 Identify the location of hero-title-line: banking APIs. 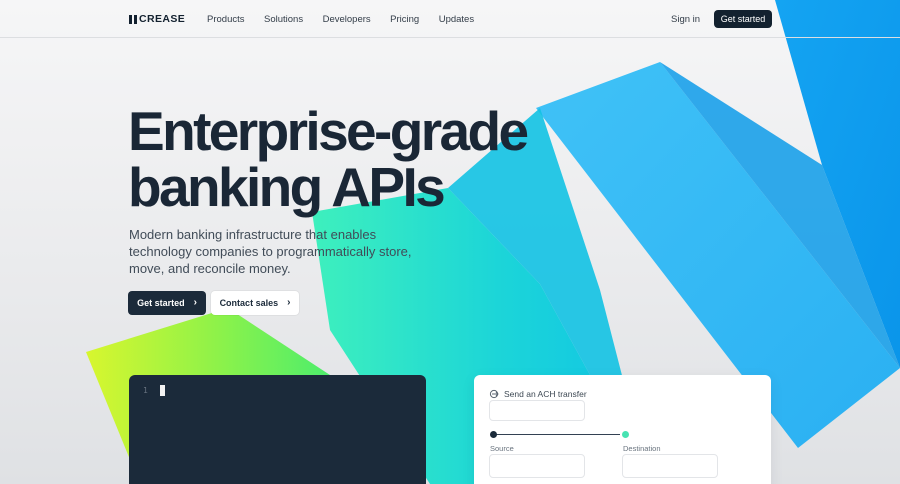
(287, 187).